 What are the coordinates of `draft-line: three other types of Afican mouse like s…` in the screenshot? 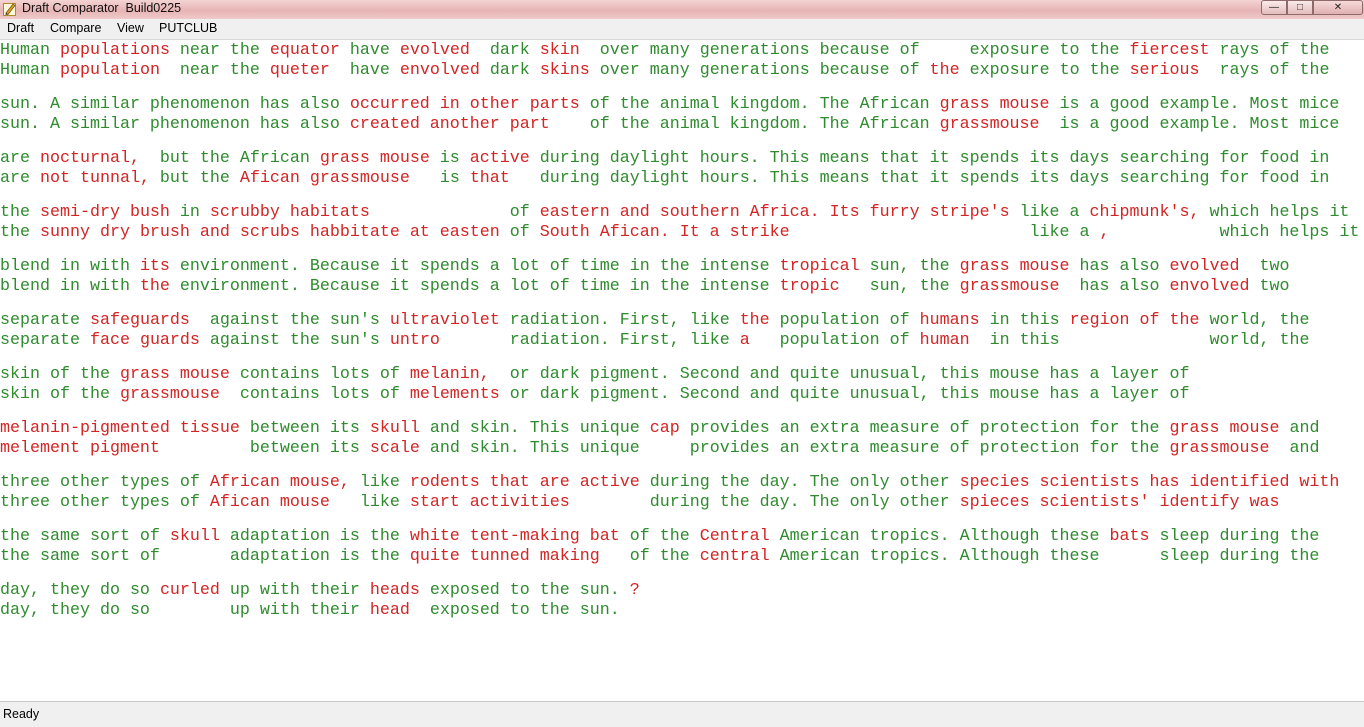 It's located at (639, 503).